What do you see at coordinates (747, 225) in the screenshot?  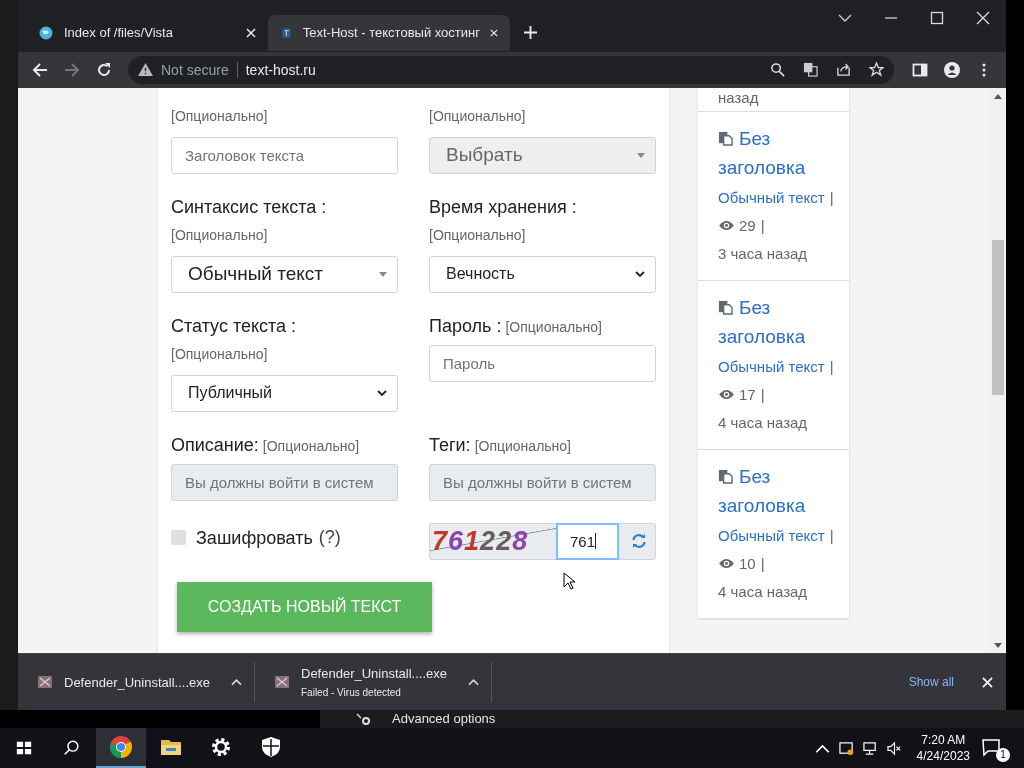 I see `view-count: 29` at bounding box center [747, 225].